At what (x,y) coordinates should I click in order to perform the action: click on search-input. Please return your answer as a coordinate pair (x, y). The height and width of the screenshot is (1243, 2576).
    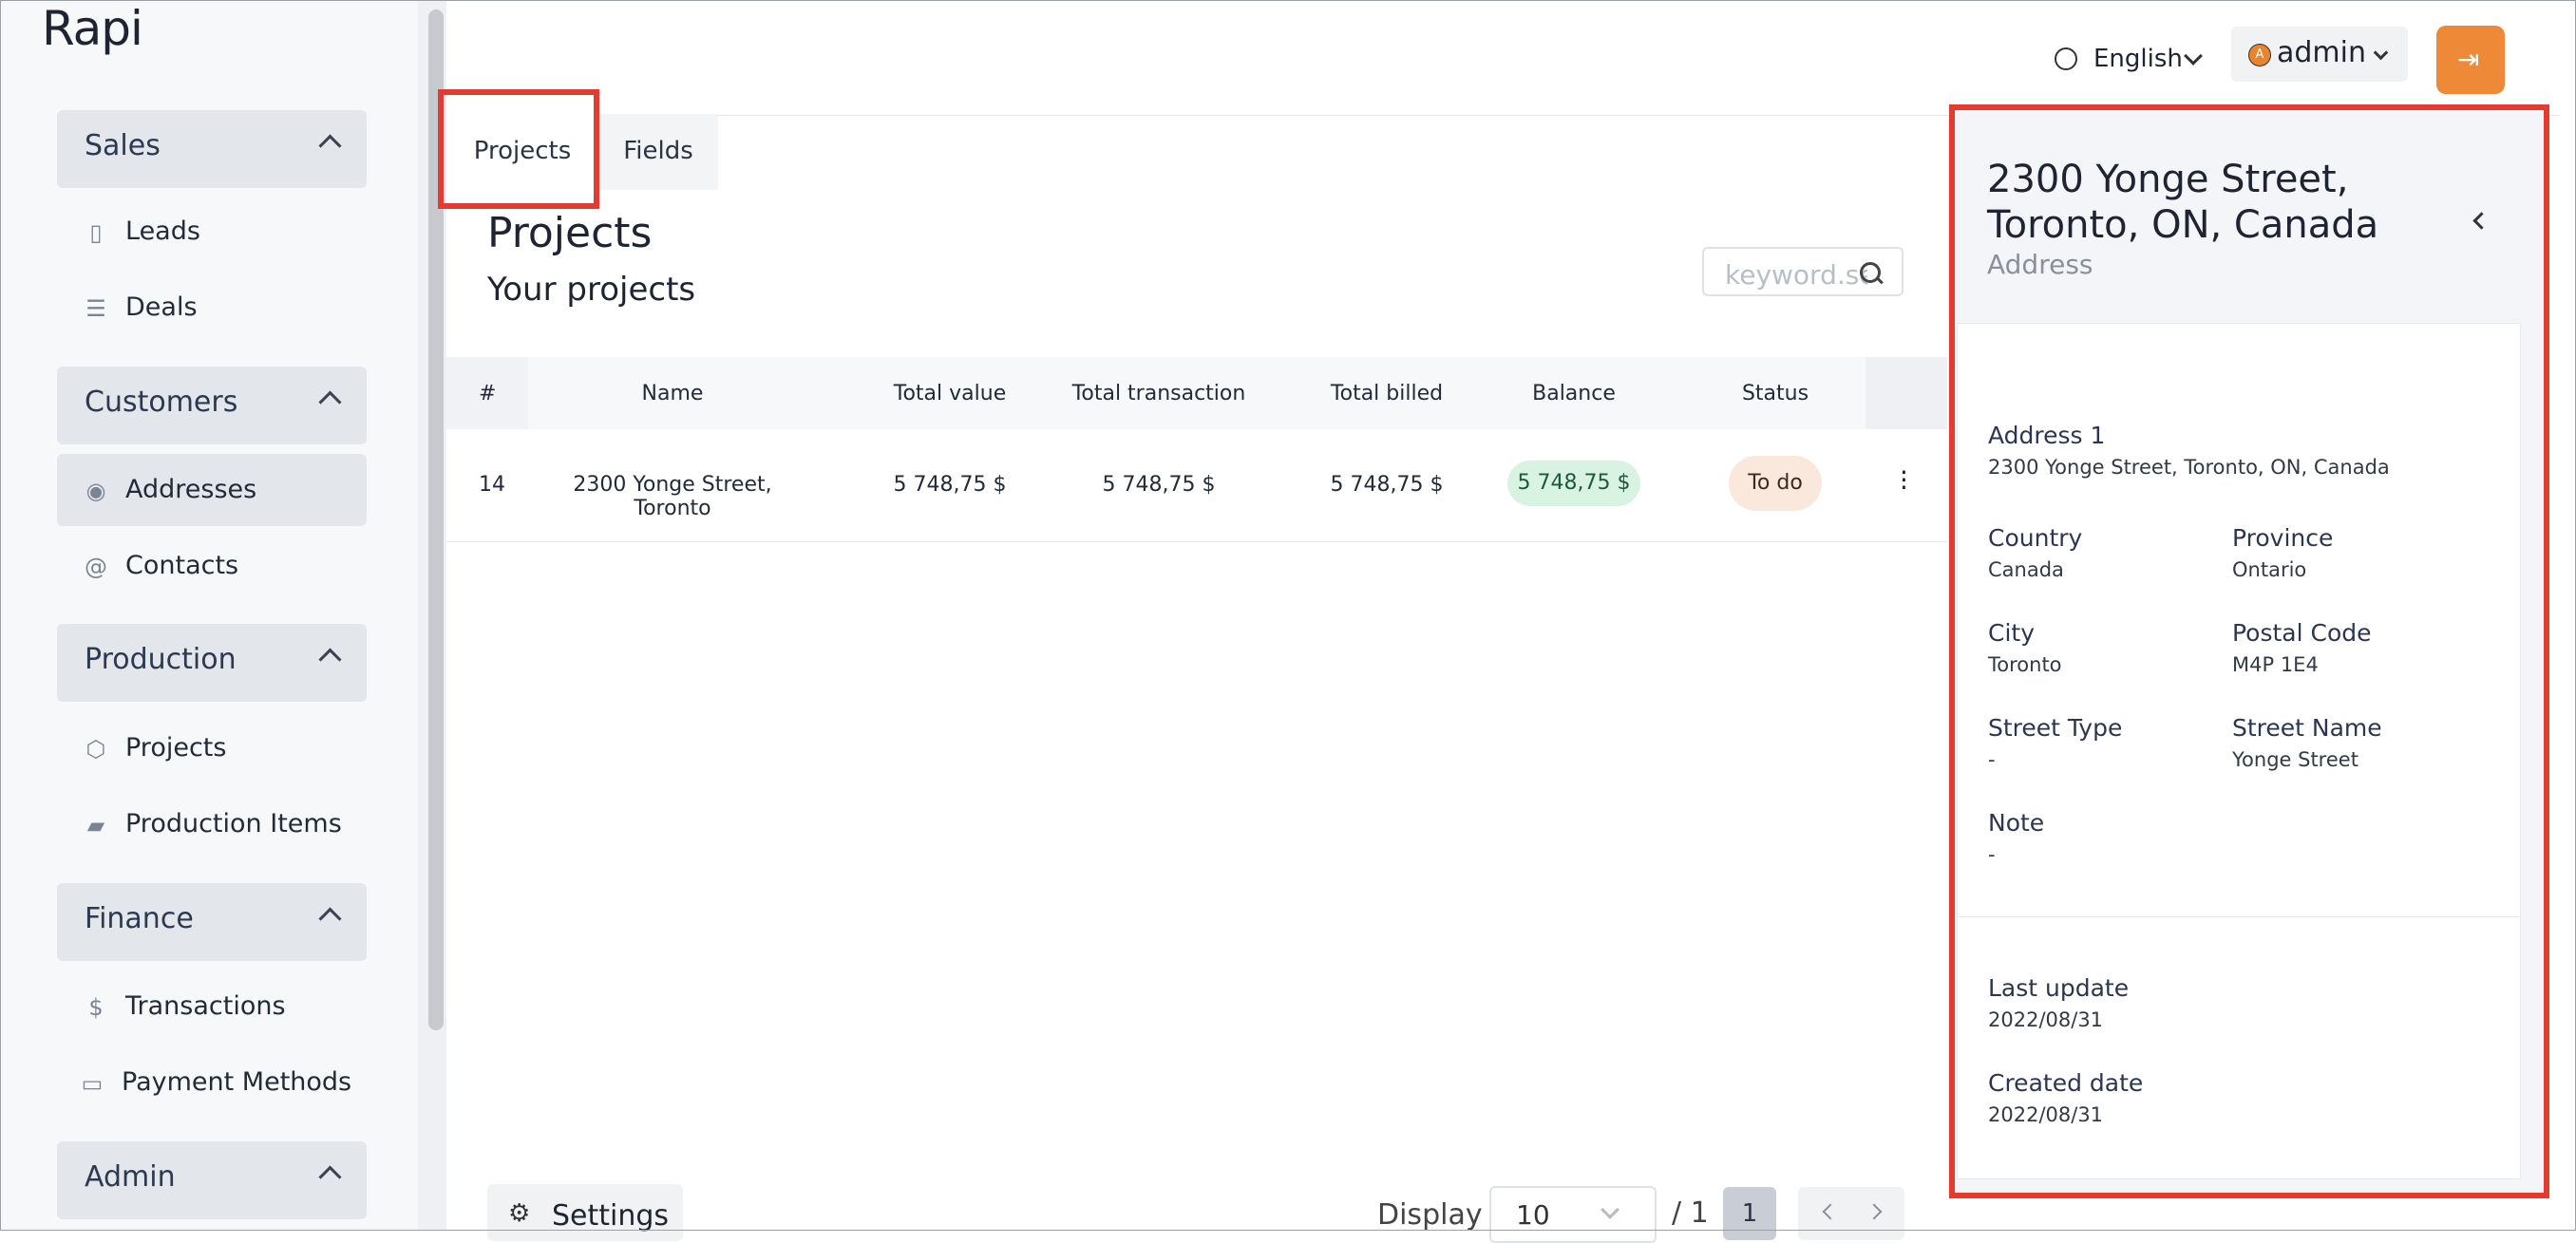
    Looking at the image, I should click on (1796, 275).